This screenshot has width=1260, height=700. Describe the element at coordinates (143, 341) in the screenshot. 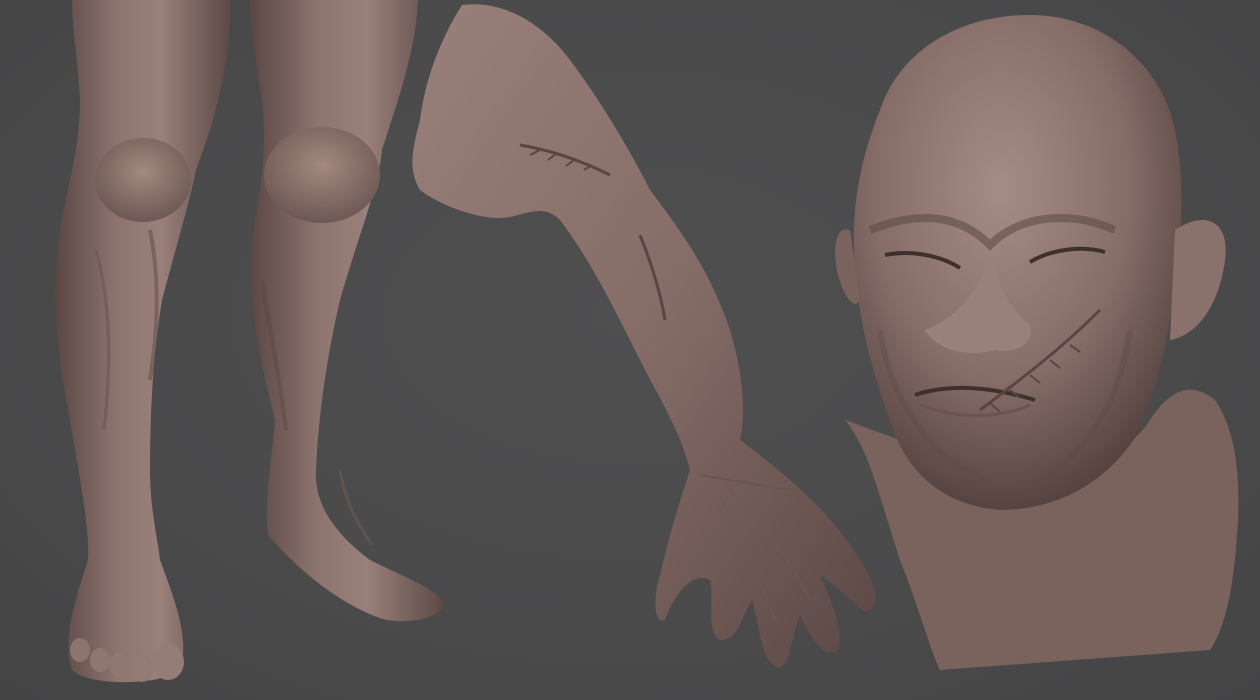

I see `left-leg-sculpt` at that location.